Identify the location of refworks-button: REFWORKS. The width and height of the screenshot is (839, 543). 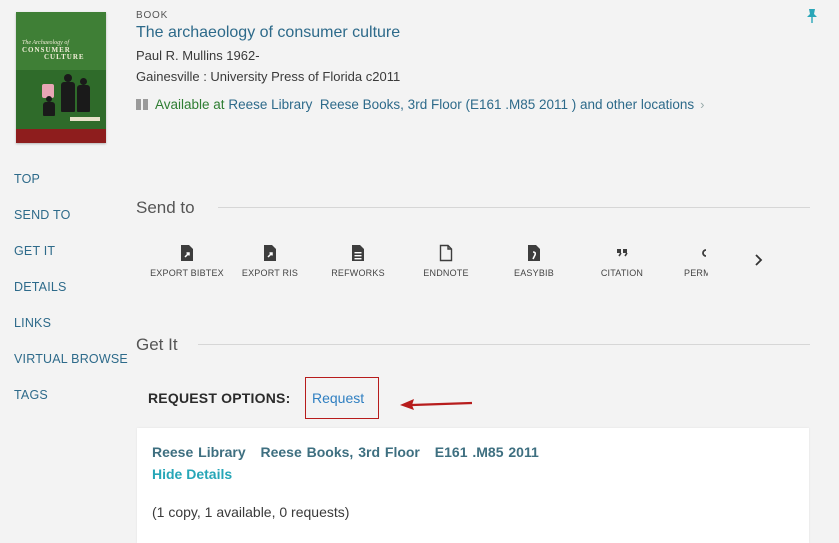
(358, 261).